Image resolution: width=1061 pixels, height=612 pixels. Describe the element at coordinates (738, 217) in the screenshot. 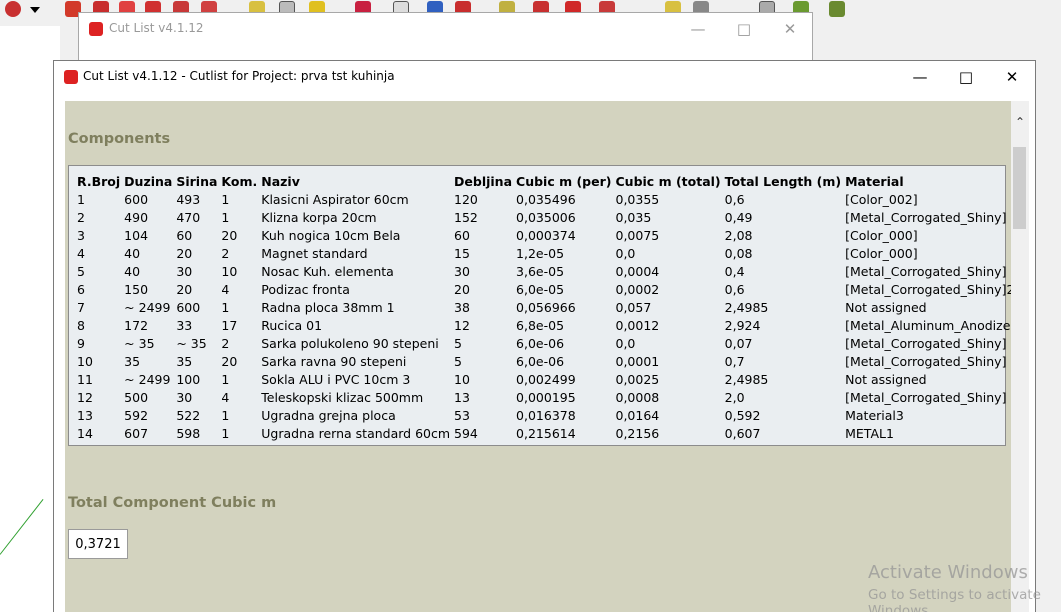

I see `table-cell: 0,49` at that location.